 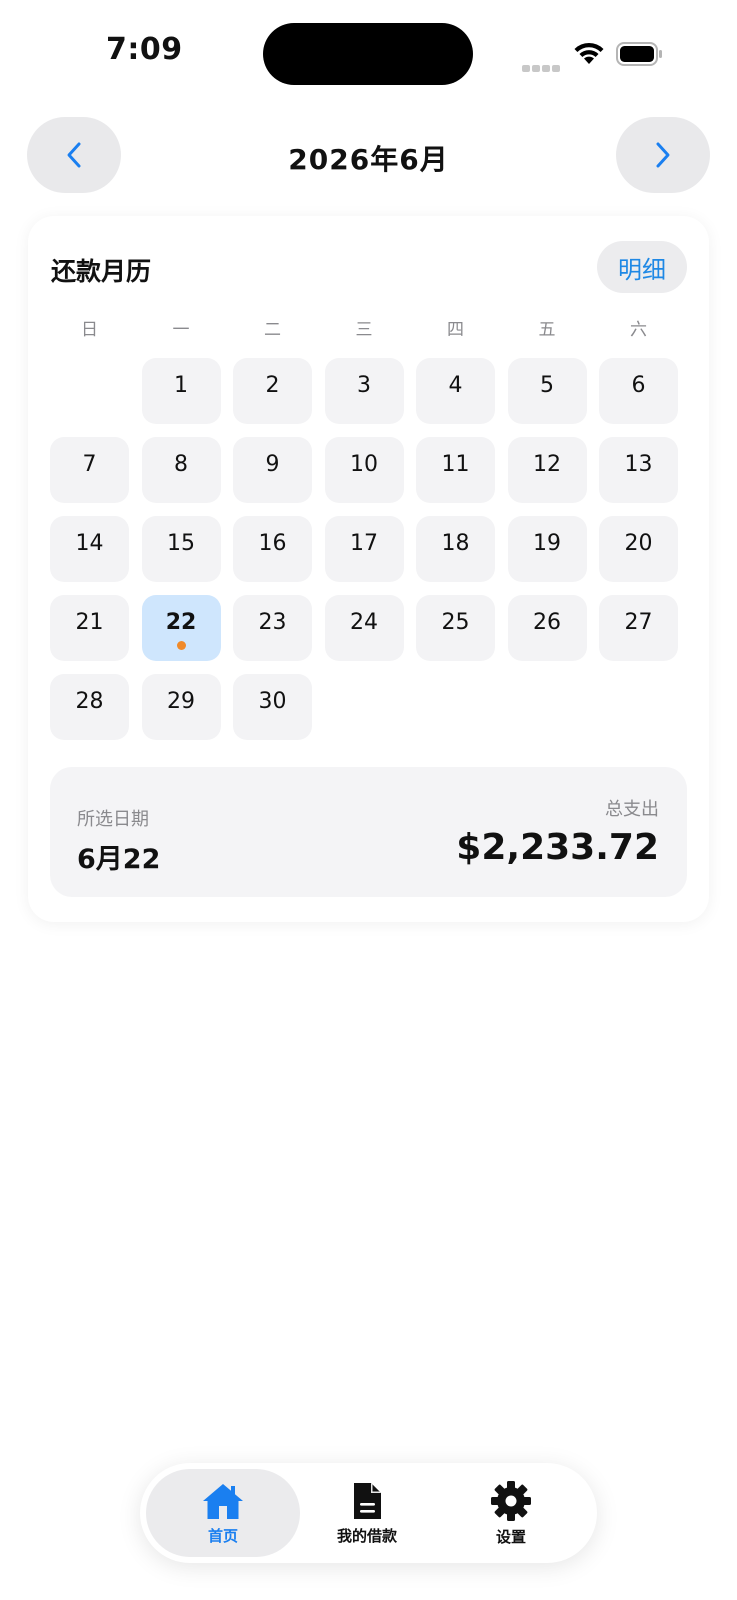 What do you see at coordinates (364, 543) in the screenshot?
I see `calendar-day-number: 17` at bounding box center [364, 543].